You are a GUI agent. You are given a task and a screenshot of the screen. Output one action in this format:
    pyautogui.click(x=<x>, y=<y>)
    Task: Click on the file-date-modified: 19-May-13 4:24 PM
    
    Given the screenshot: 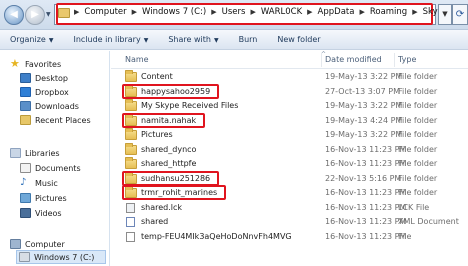 What is the action you would take?
    pyautogui.click(x=364, y=120)
    